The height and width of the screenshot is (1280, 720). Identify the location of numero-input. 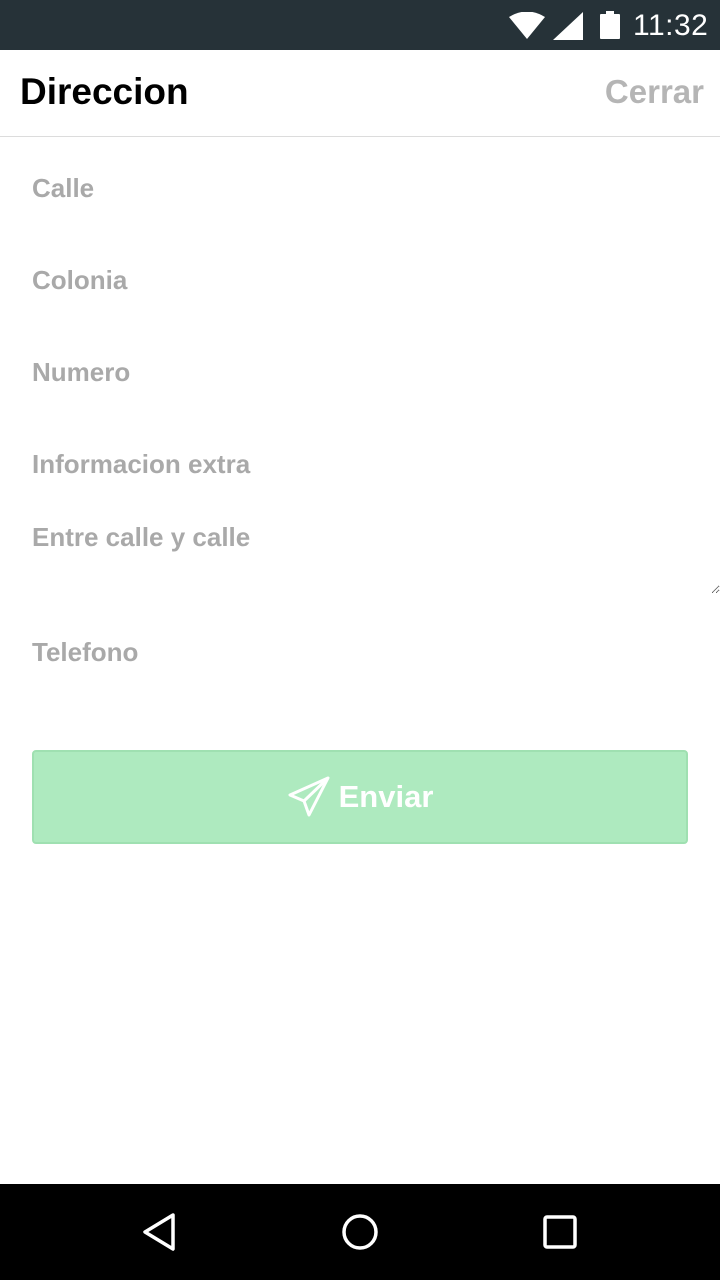
(360, 372).